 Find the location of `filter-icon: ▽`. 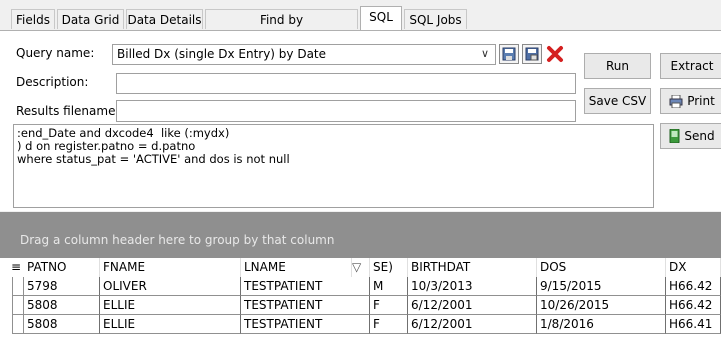

filter-icon: ▽ is located at coordinates (361, 267).